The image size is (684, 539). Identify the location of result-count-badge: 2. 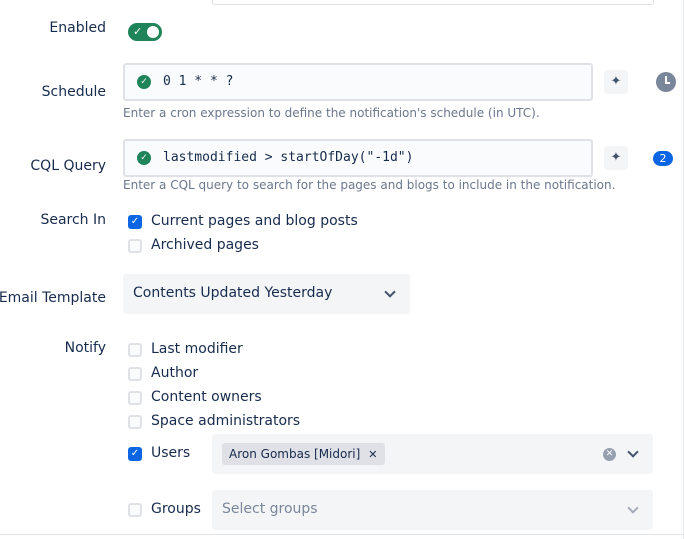
(663, 158).